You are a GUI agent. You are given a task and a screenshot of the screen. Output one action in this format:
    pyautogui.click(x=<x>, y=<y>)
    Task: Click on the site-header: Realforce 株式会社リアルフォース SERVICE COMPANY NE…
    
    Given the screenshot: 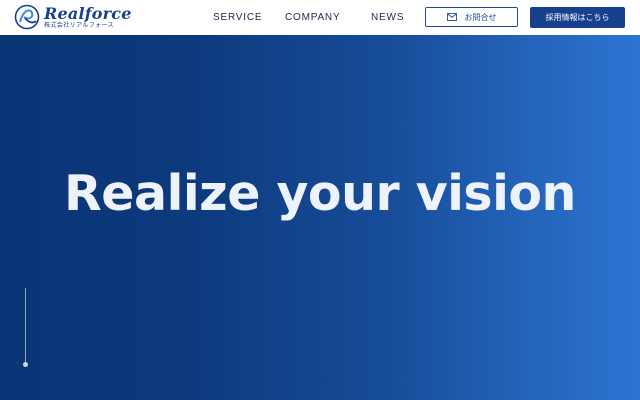 What is the action you would take?
    pyautogui.click(x=320, y=17)
    